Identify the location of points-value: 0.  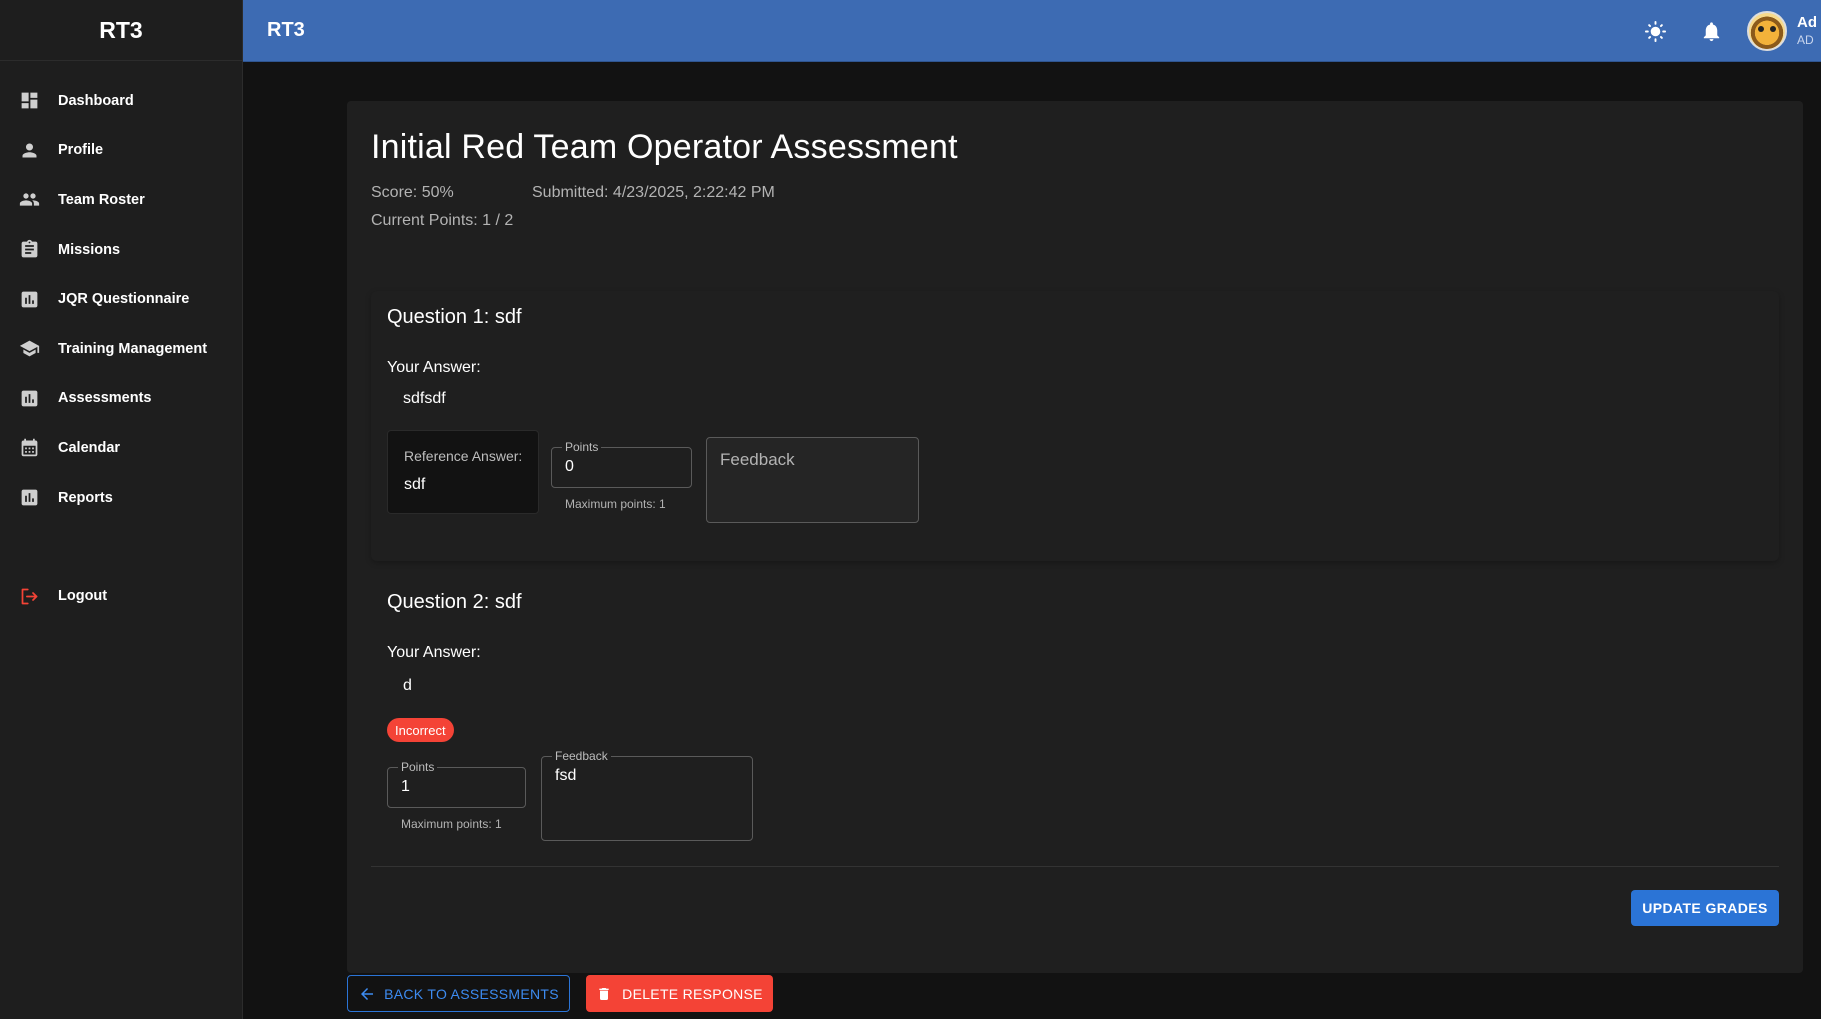
(569, 466).